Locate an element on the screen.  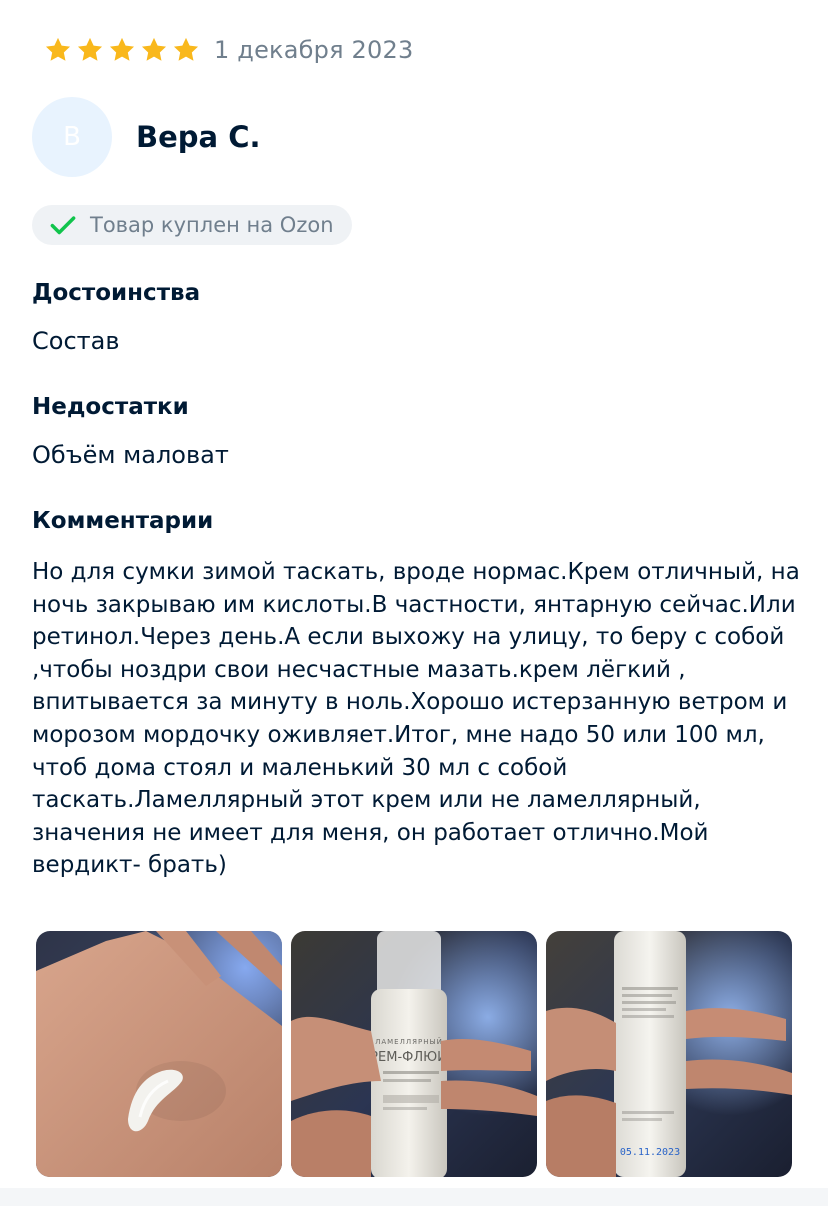
comment-title: Комментарии is located at coordinates (123, 521).